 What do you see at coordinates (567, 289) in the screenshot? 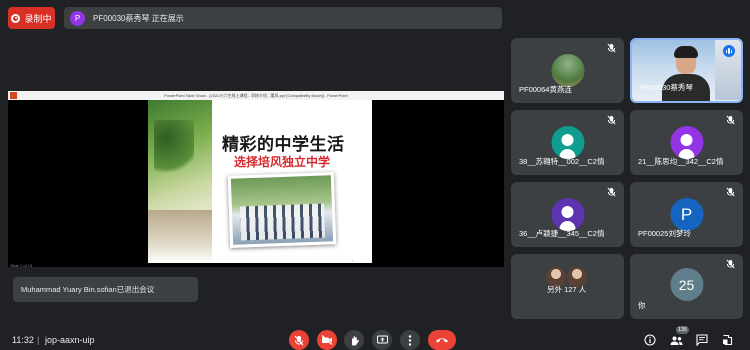
I see `others-count: 另外 127 人` at bounding box center [567, 289].